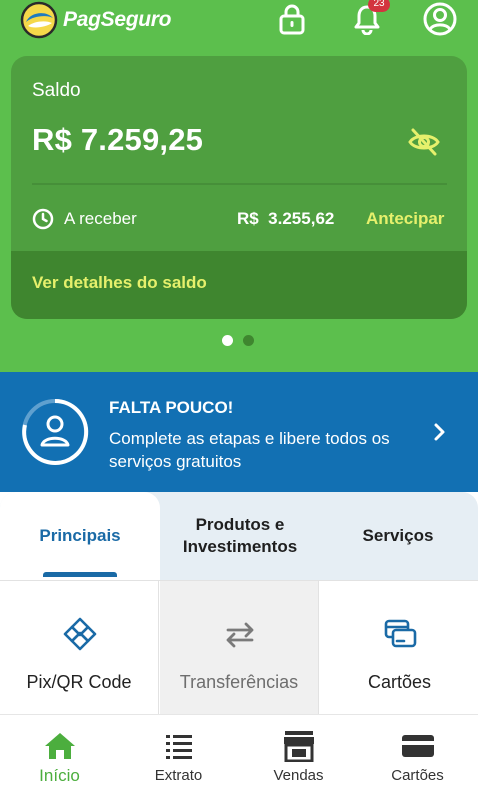  I want to click on carousel-dot, so click(248, 340).